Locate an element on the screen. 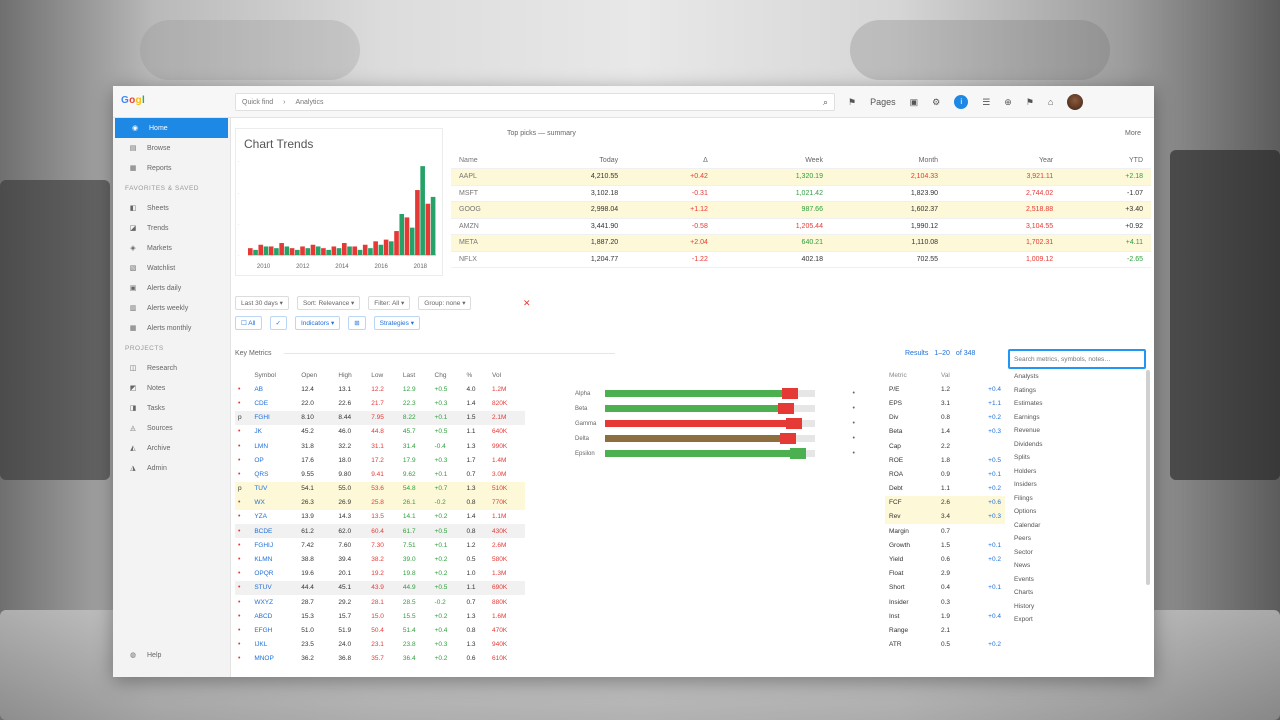 The image size is (1280, 720). table-row: • CDE 22.0 22.6 21.7 22.3 +0.3 1.4 820K is located at coordinates (380, 403).